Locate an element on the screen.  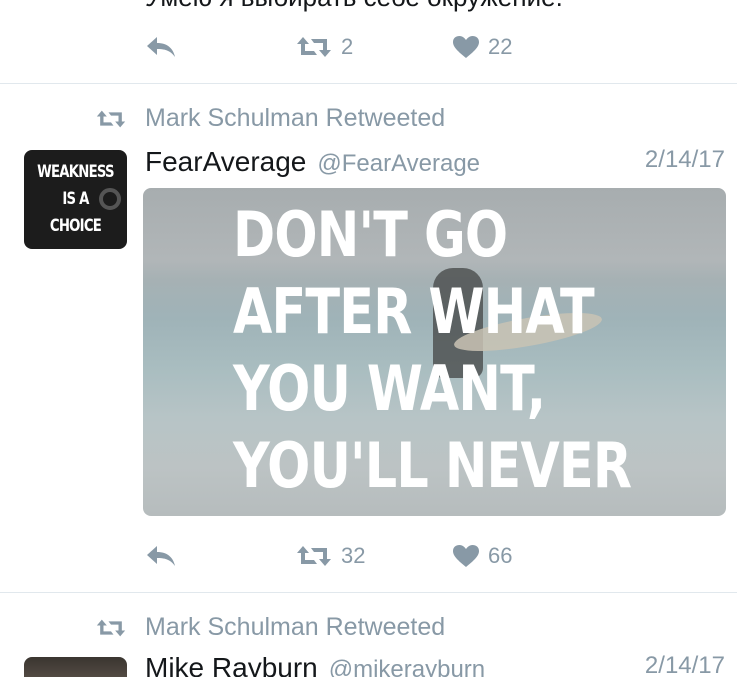
tweet-header: Mike Rayburn @mikerayburn 2/14/17 is located at coordinates (435, 664).